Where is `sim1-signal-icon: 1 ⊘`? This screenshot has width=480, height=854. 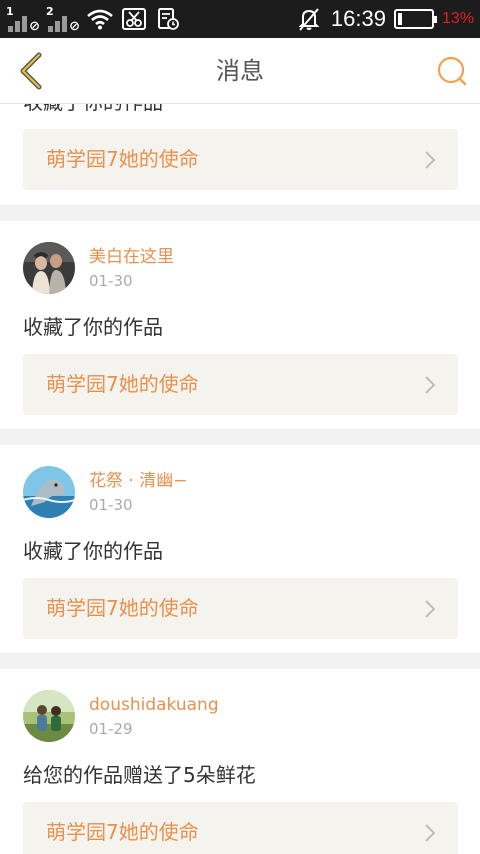 sim1-signal-icon: 1 ⊘ is located at coordinates (23, 19).